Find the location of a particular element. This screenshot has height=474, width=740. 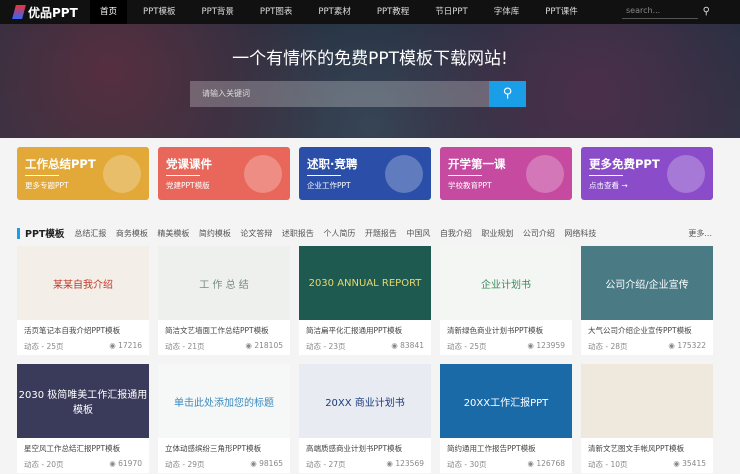

thumbnail: 工 作 总 结 is located at coordinates (224, 283).